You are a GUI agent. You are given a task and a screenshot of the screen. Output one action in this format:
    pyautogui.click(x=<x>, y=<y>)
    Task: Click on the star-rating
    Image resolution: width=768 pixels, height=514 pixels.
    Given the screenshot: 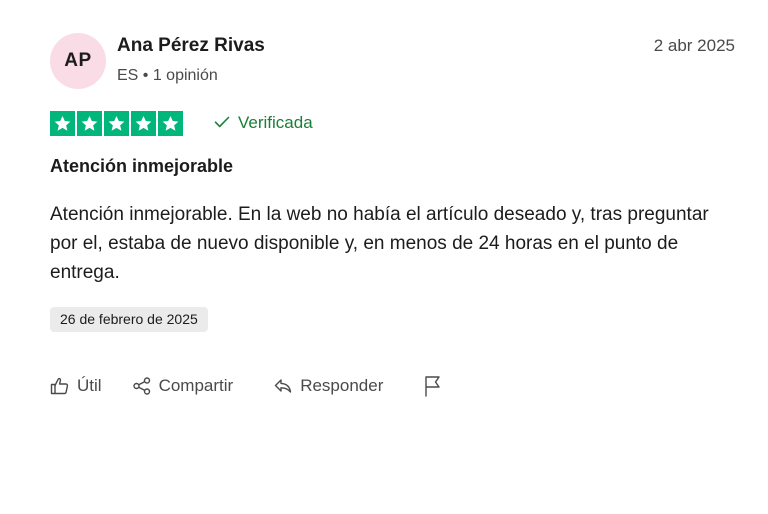 What is the action you would take?
    pyautogui.click(x=116, y=123)
    